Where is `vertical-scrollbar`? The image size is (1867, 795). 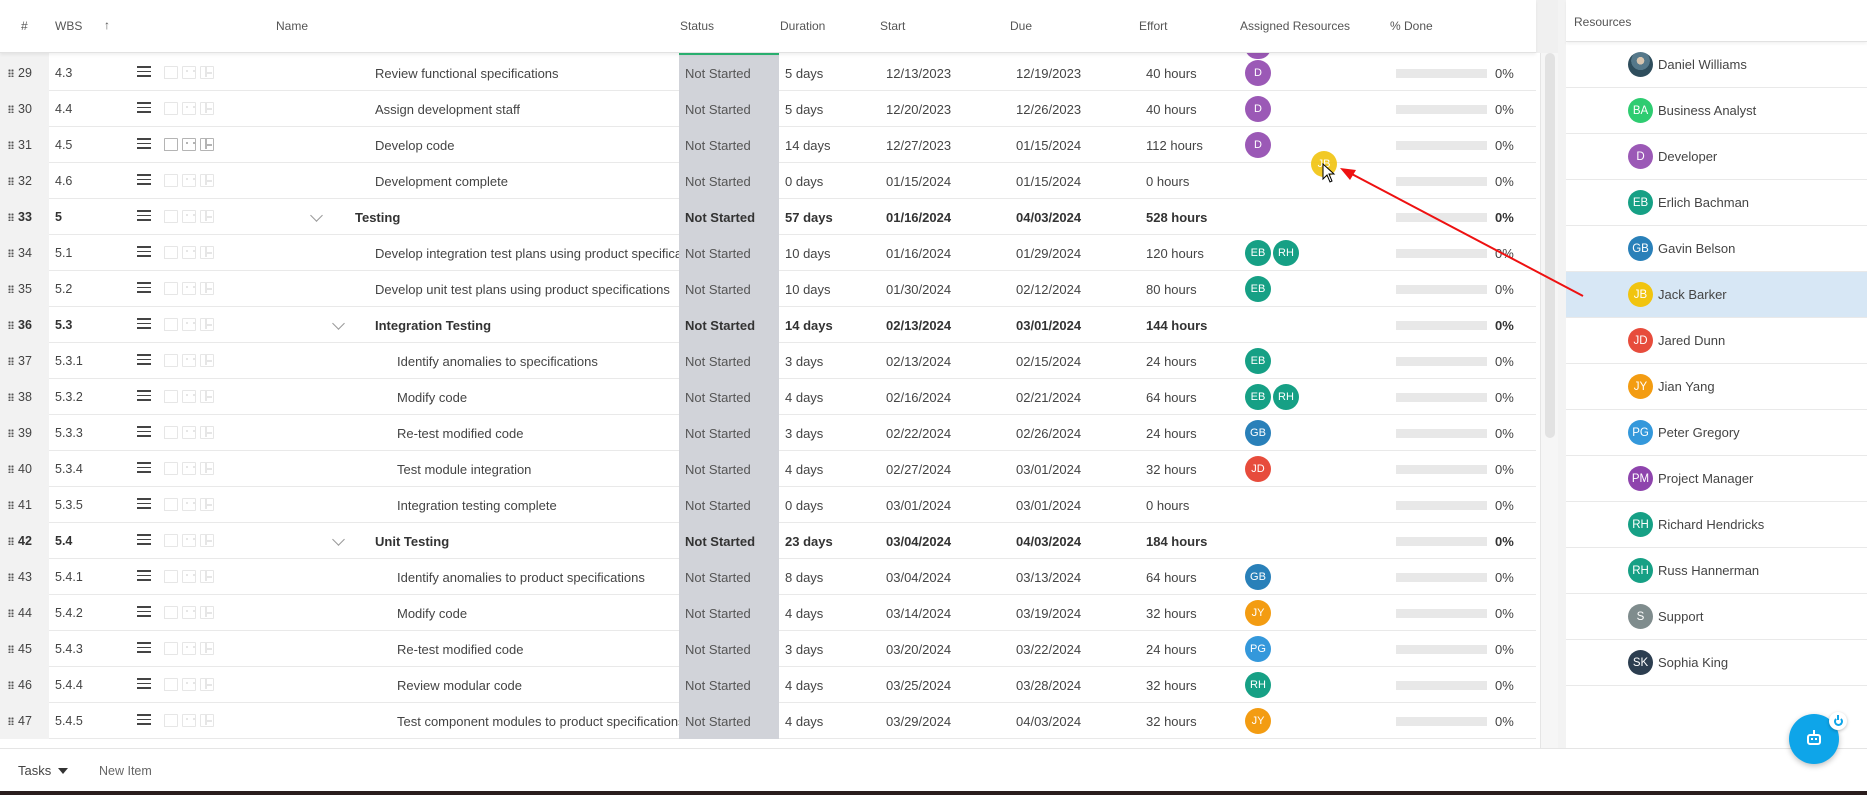 vertical-scrollbar is located at coordinates (1549, 400).